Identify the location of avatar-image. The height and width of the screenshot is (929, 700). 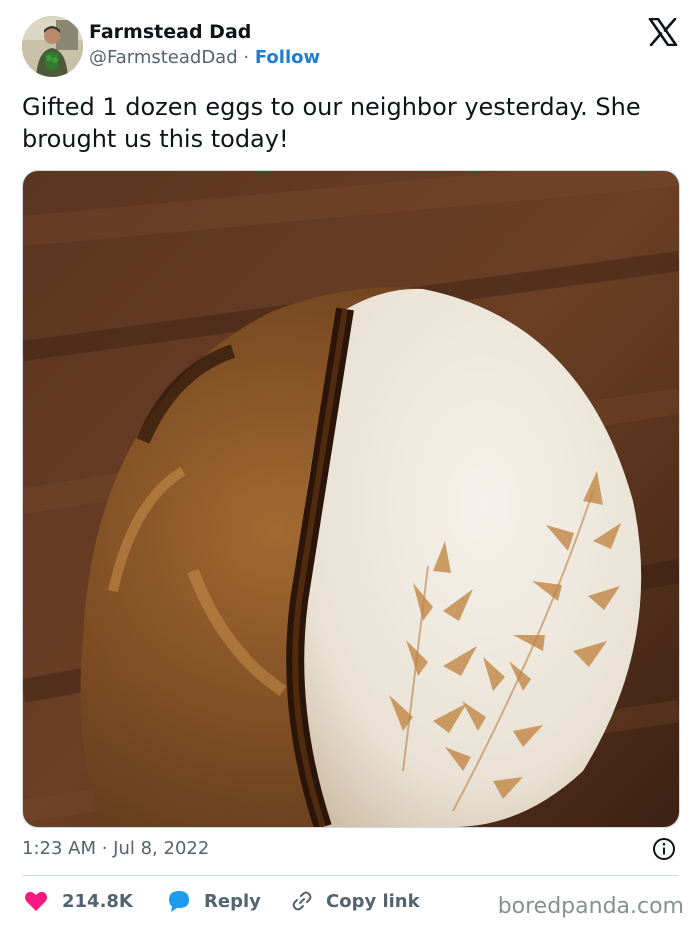
(52, 46).